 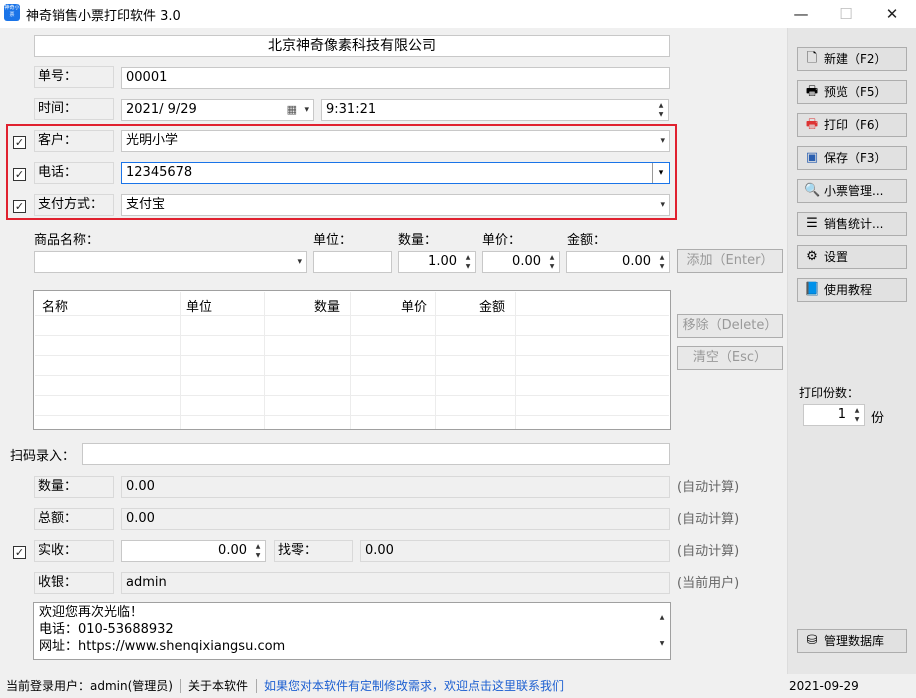 What do you see at coordinates (552, 262) in the screenshot?
I see `price-spinner-icon: ▲ ▼` at bounding box center [552, 262].